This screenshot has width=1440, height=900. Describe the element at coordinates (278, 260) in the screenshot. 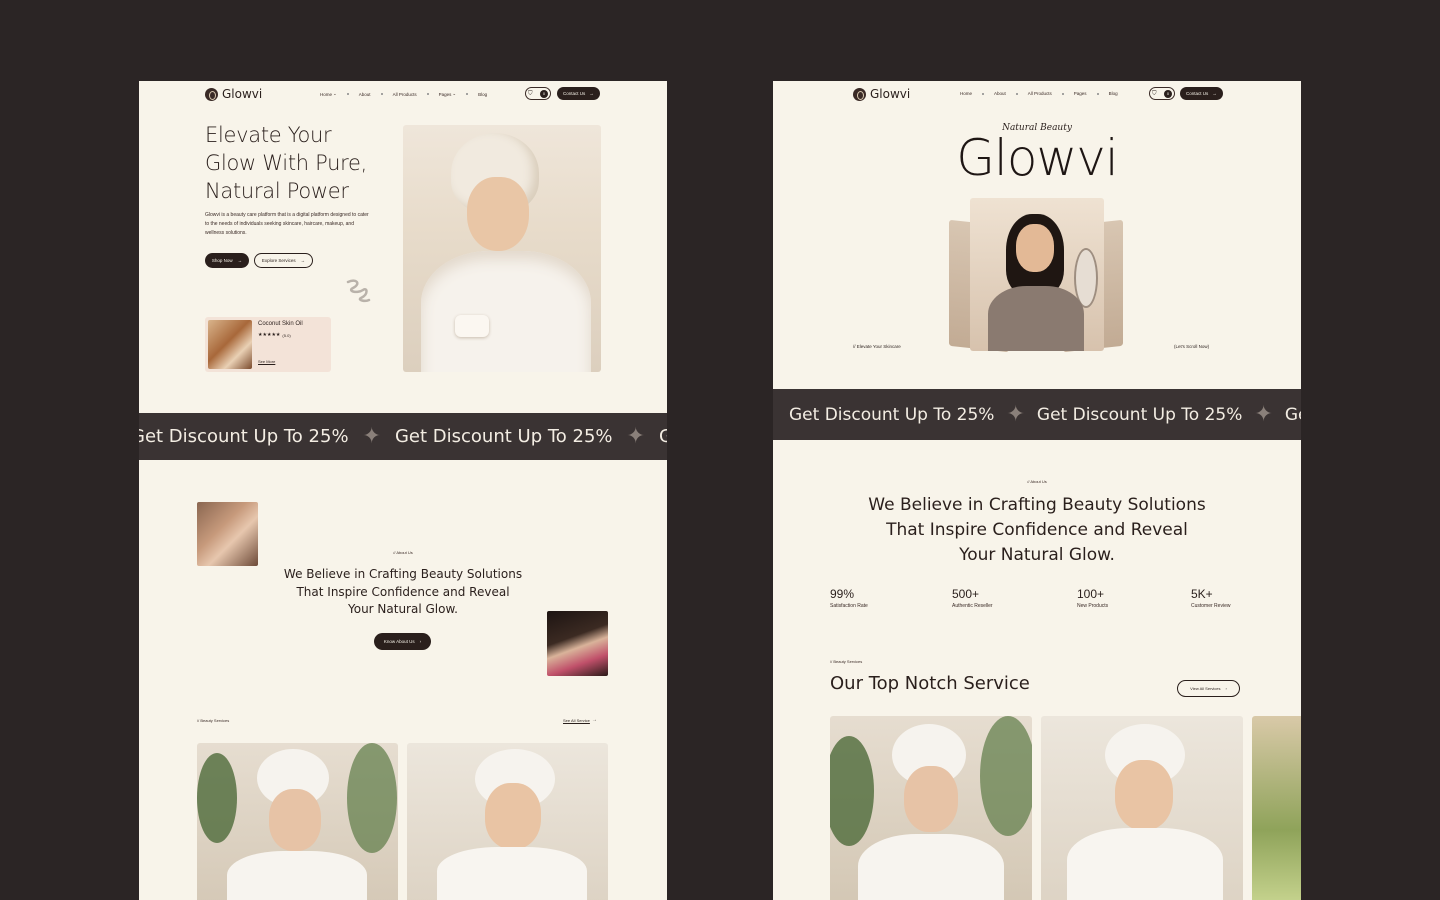

I see `explore-label: Explore Services` at that location.